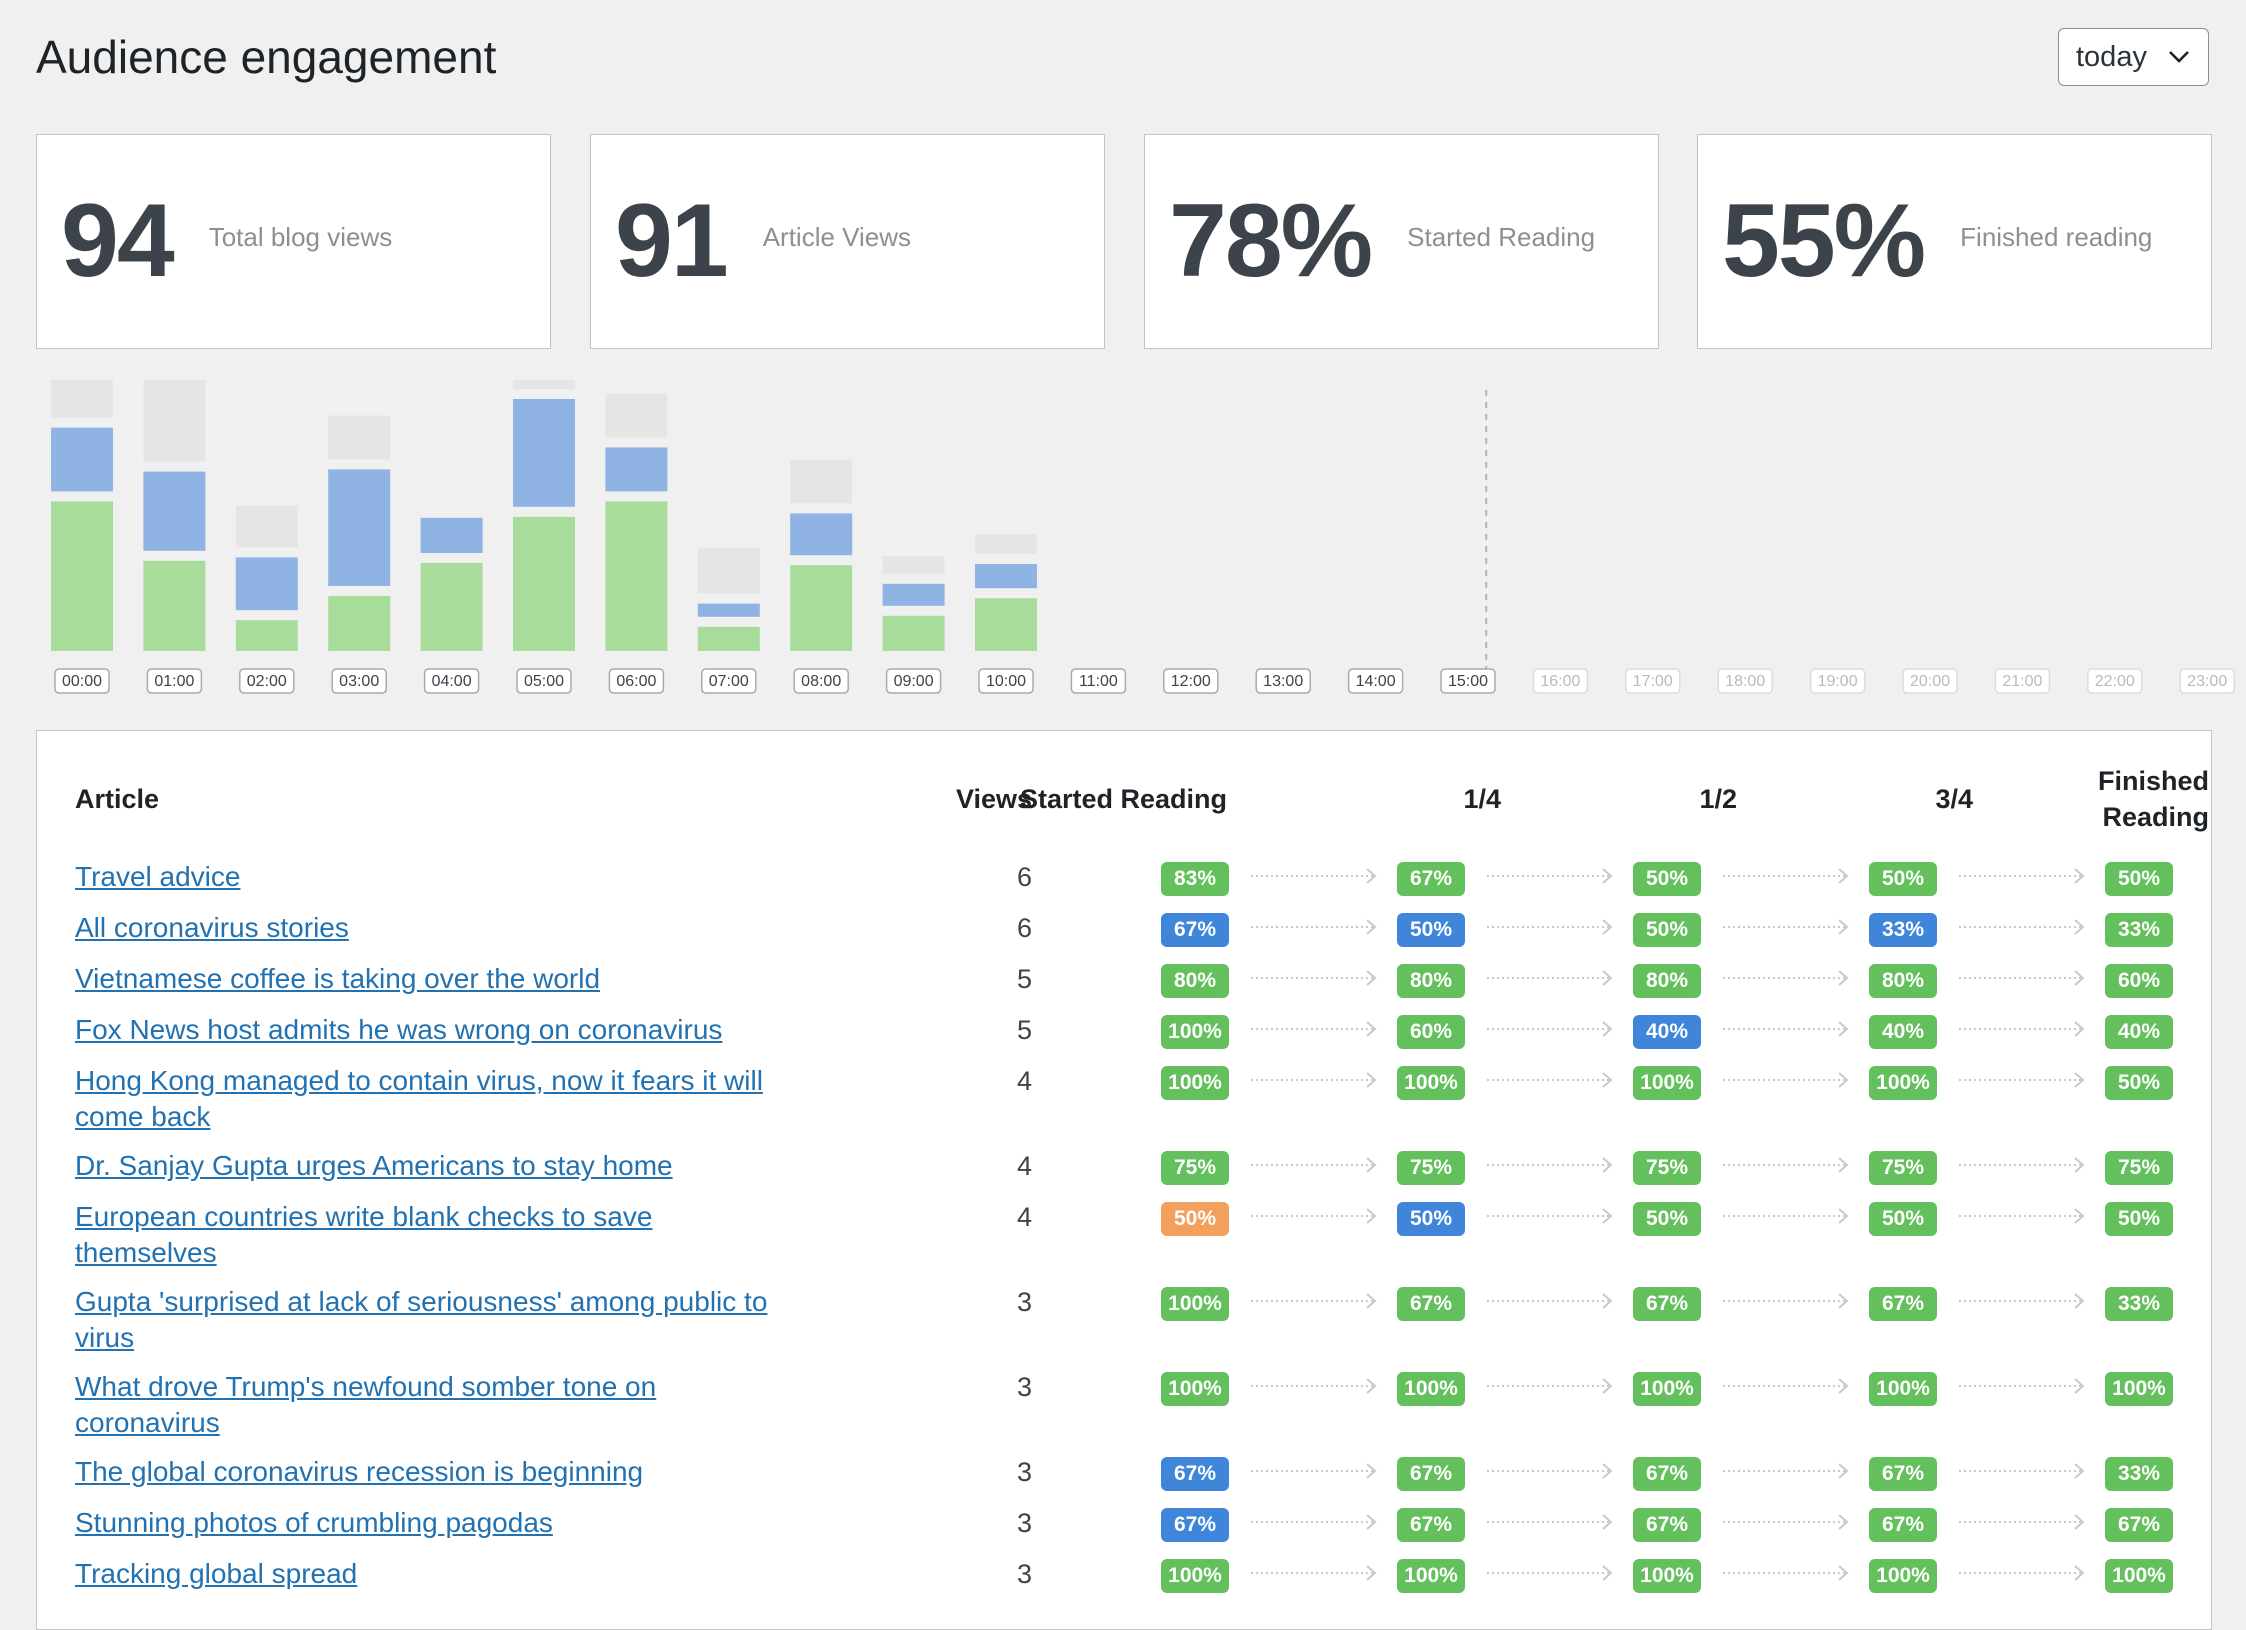  What do you see at coordinates (1468, 681) in the screenshot?
I see `x-tick-label: 15:00` at bounding box center [1468, 681].